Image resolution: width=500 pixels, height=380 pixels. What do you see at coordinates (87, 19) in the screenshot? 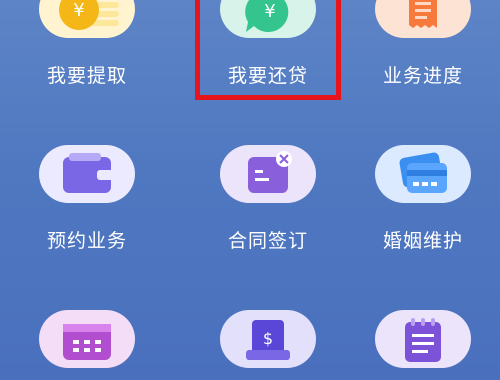
I see `yen-coin-stack-icon: ¥` at bounding box center [87, 19].